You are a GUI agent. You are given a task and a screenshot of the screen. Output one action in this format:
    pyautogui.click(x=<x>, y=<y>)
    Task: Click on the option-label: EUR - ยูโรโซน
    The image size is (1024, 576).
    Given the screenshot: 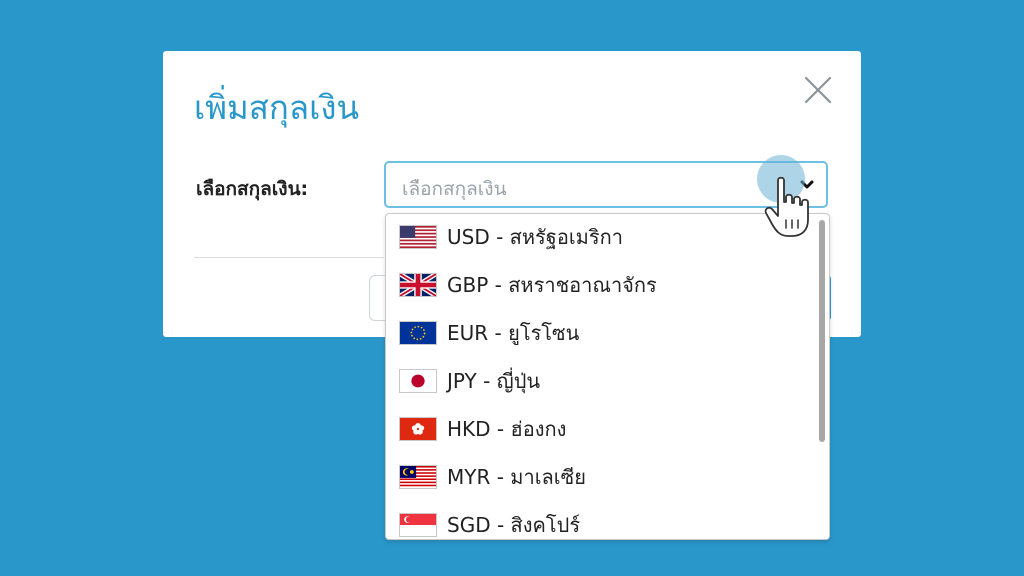 What is the action you would take?
    pyautogui.click(x=513, y=333)
    